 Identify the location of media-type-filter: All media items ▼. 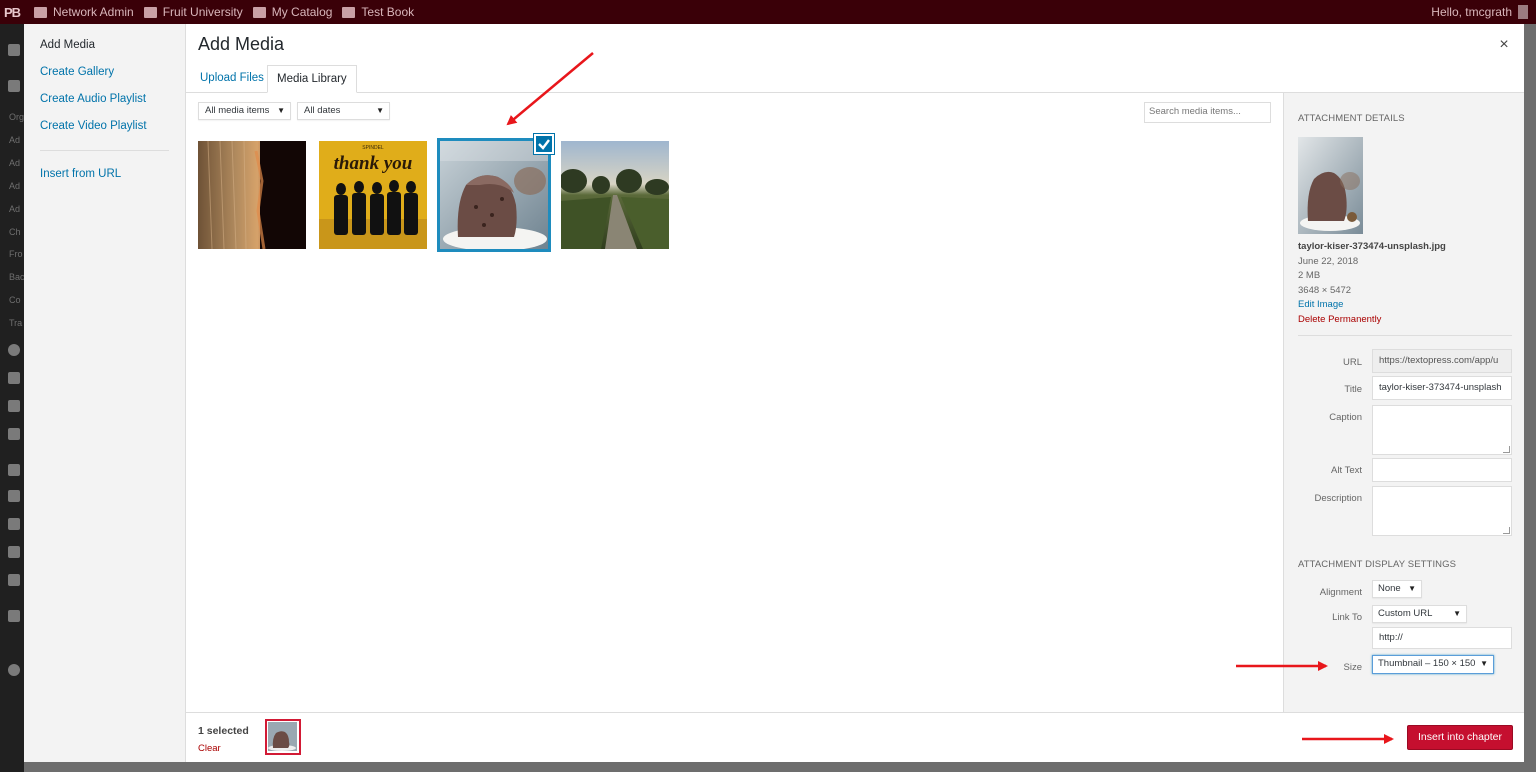
(244, 111).